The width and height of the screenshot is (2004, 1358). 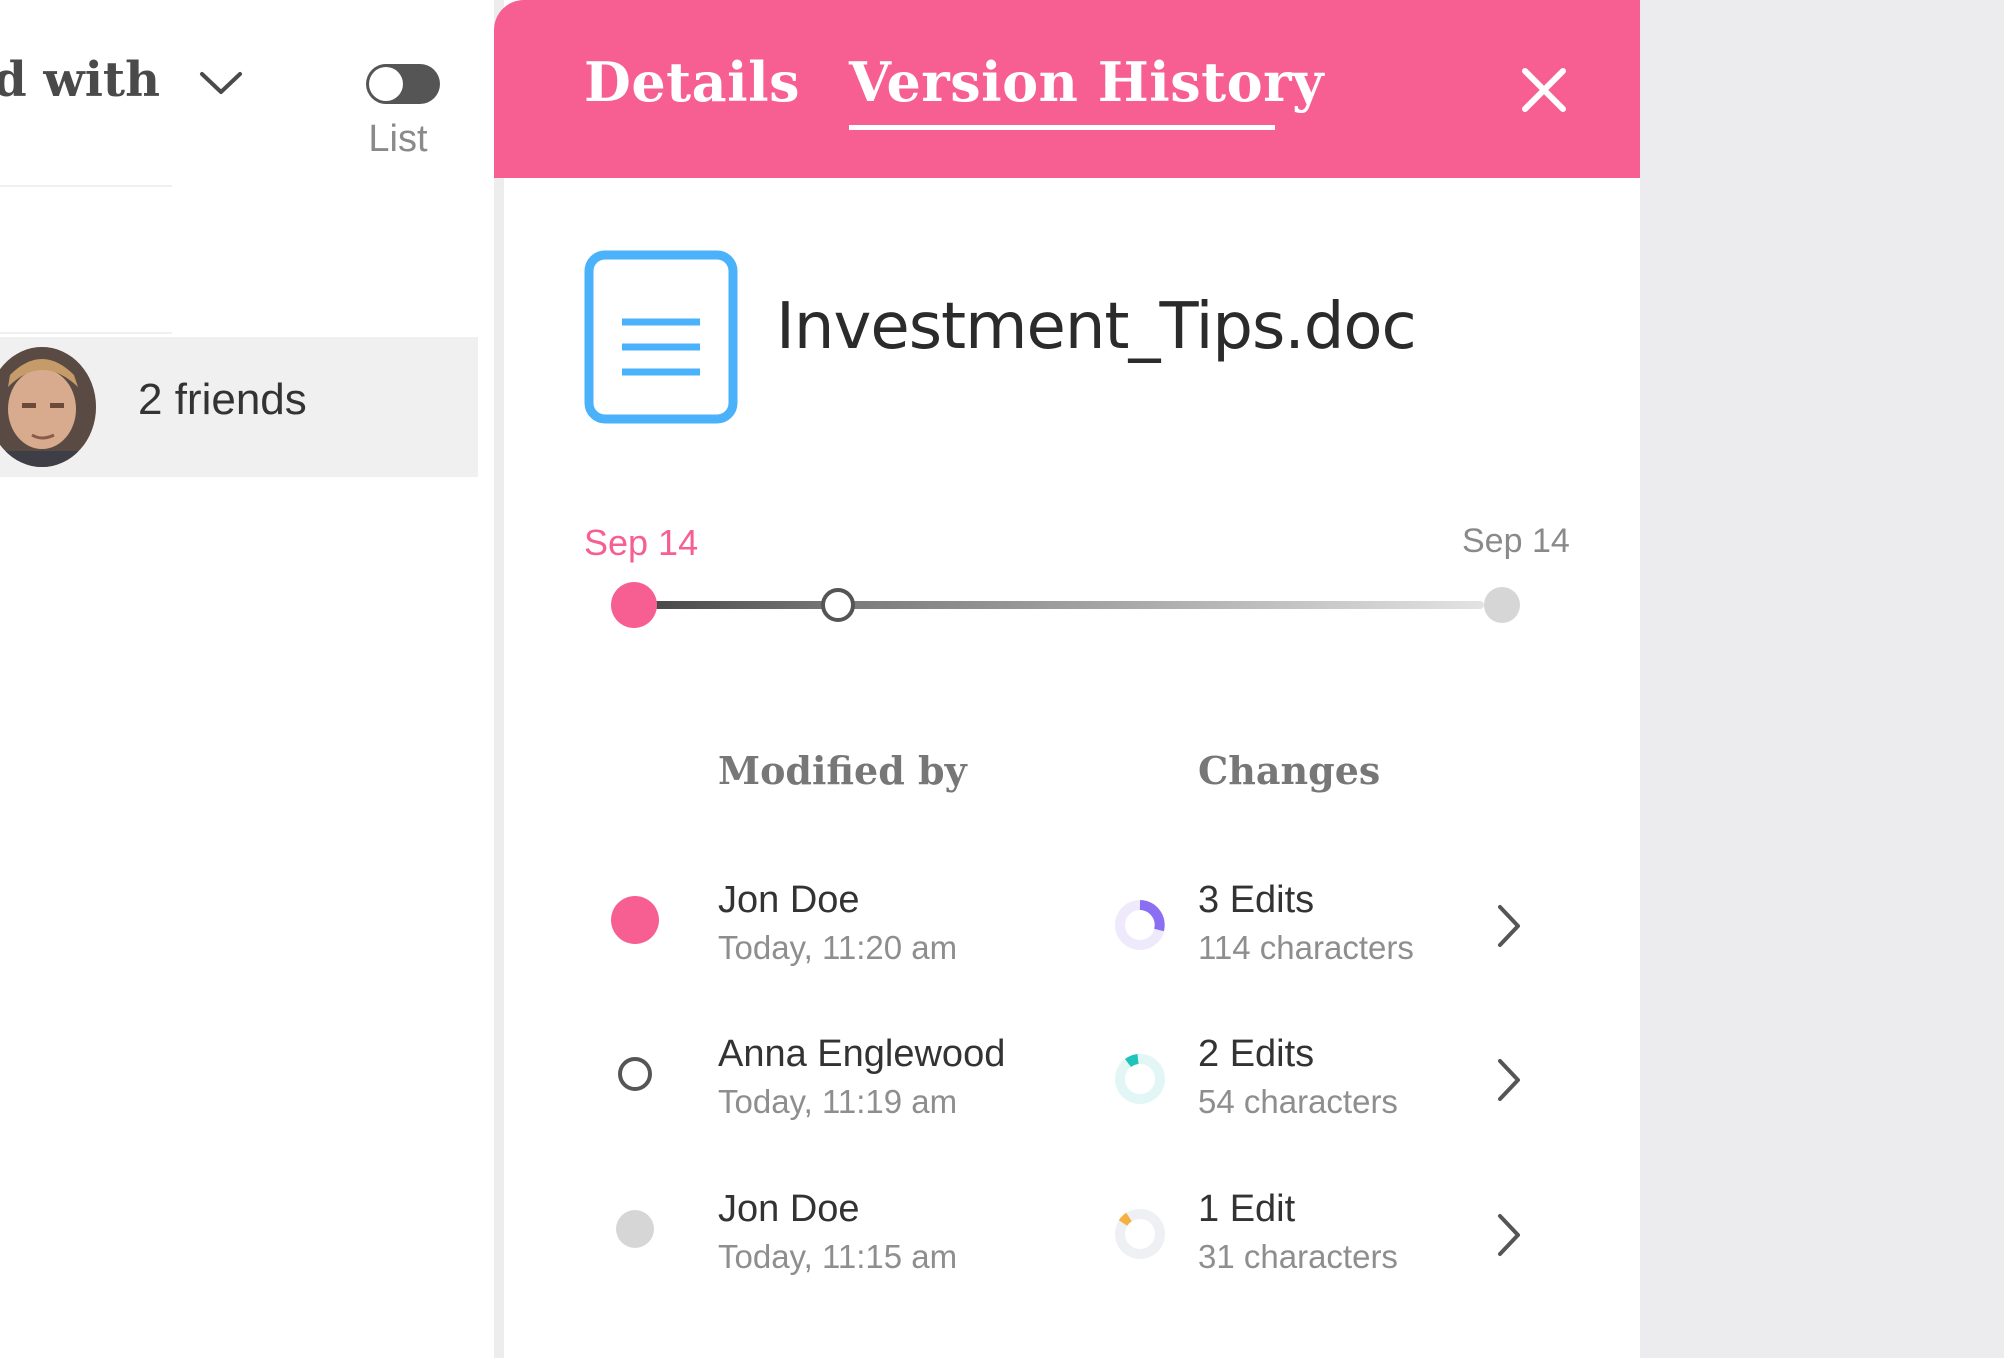 I want to click on version-time: Today, 11:20 am, so click(x=838, y=947).